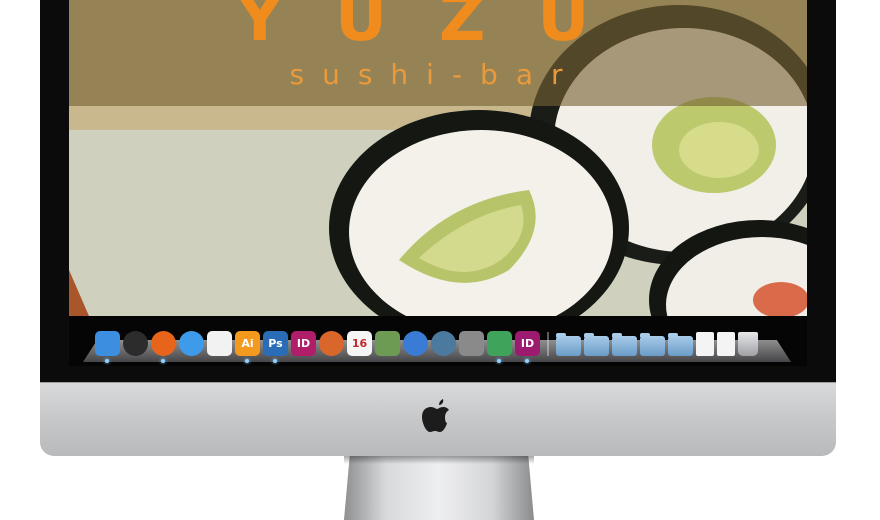 Image resolution: width=880 pixels, height=520 pixels. I want to click on address-book-icon, so click(331, 343).